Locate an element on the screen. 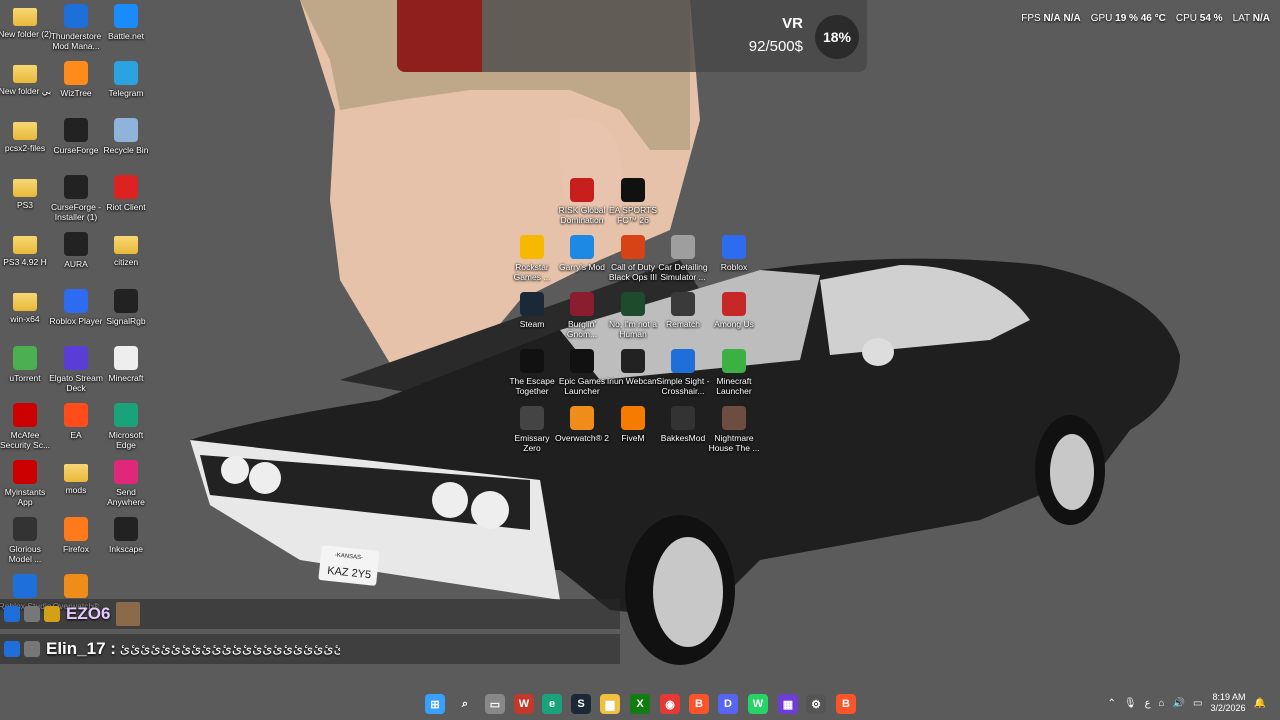 This screenshot has width=1280, height=720. desktop-icon-risk: RISK Global Domination is located at coordinates (582, 201).